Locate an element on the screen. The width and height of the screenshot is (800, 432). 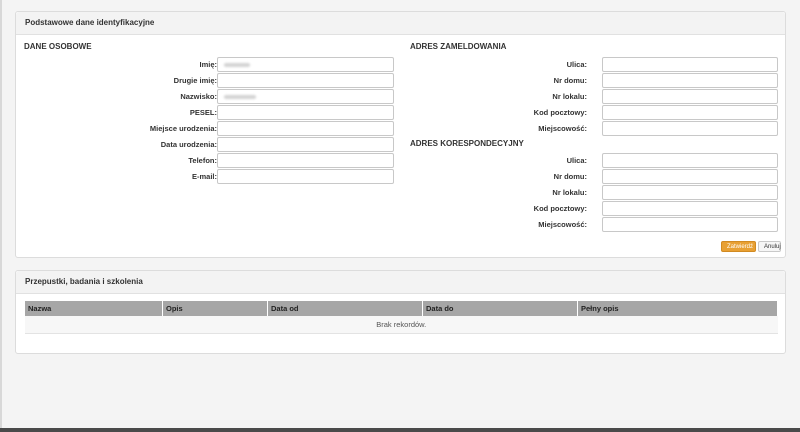
birth-place-input is located at coordinates (305, 128).